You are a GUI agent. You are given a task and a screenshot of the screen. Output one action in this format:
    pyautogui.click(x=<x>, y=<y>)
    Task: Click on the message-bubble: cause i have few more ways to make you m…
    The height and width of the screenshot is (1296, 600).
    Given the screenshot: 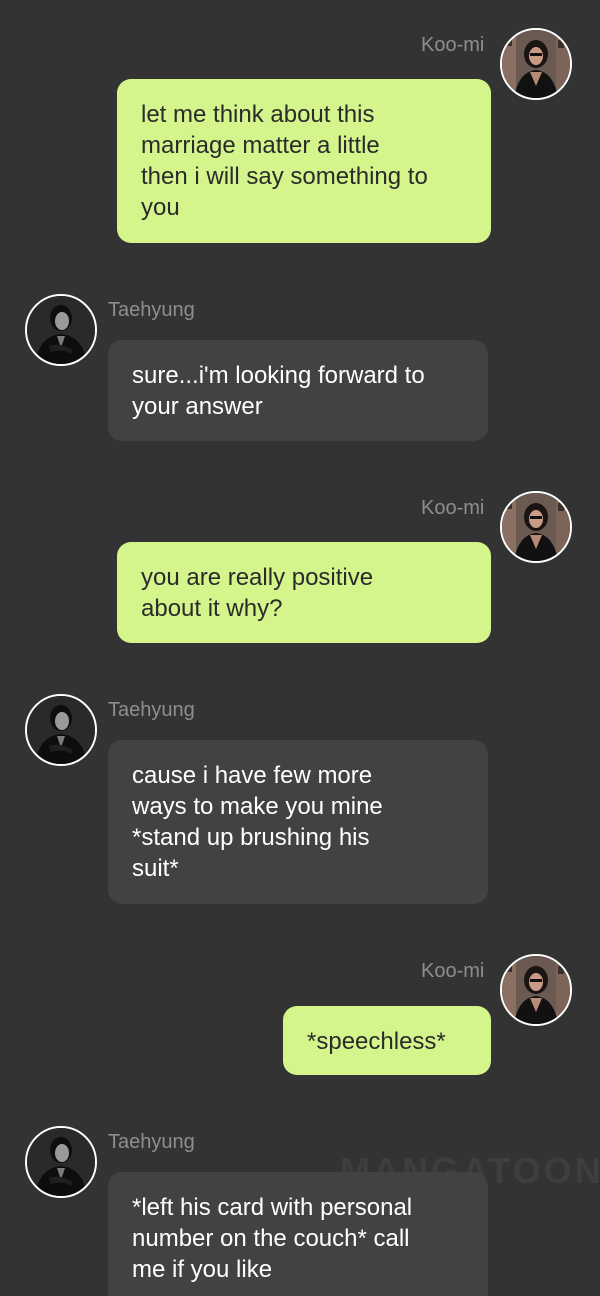 What is the action you would take?
    pyautogui.click(x=298, y=822)
    